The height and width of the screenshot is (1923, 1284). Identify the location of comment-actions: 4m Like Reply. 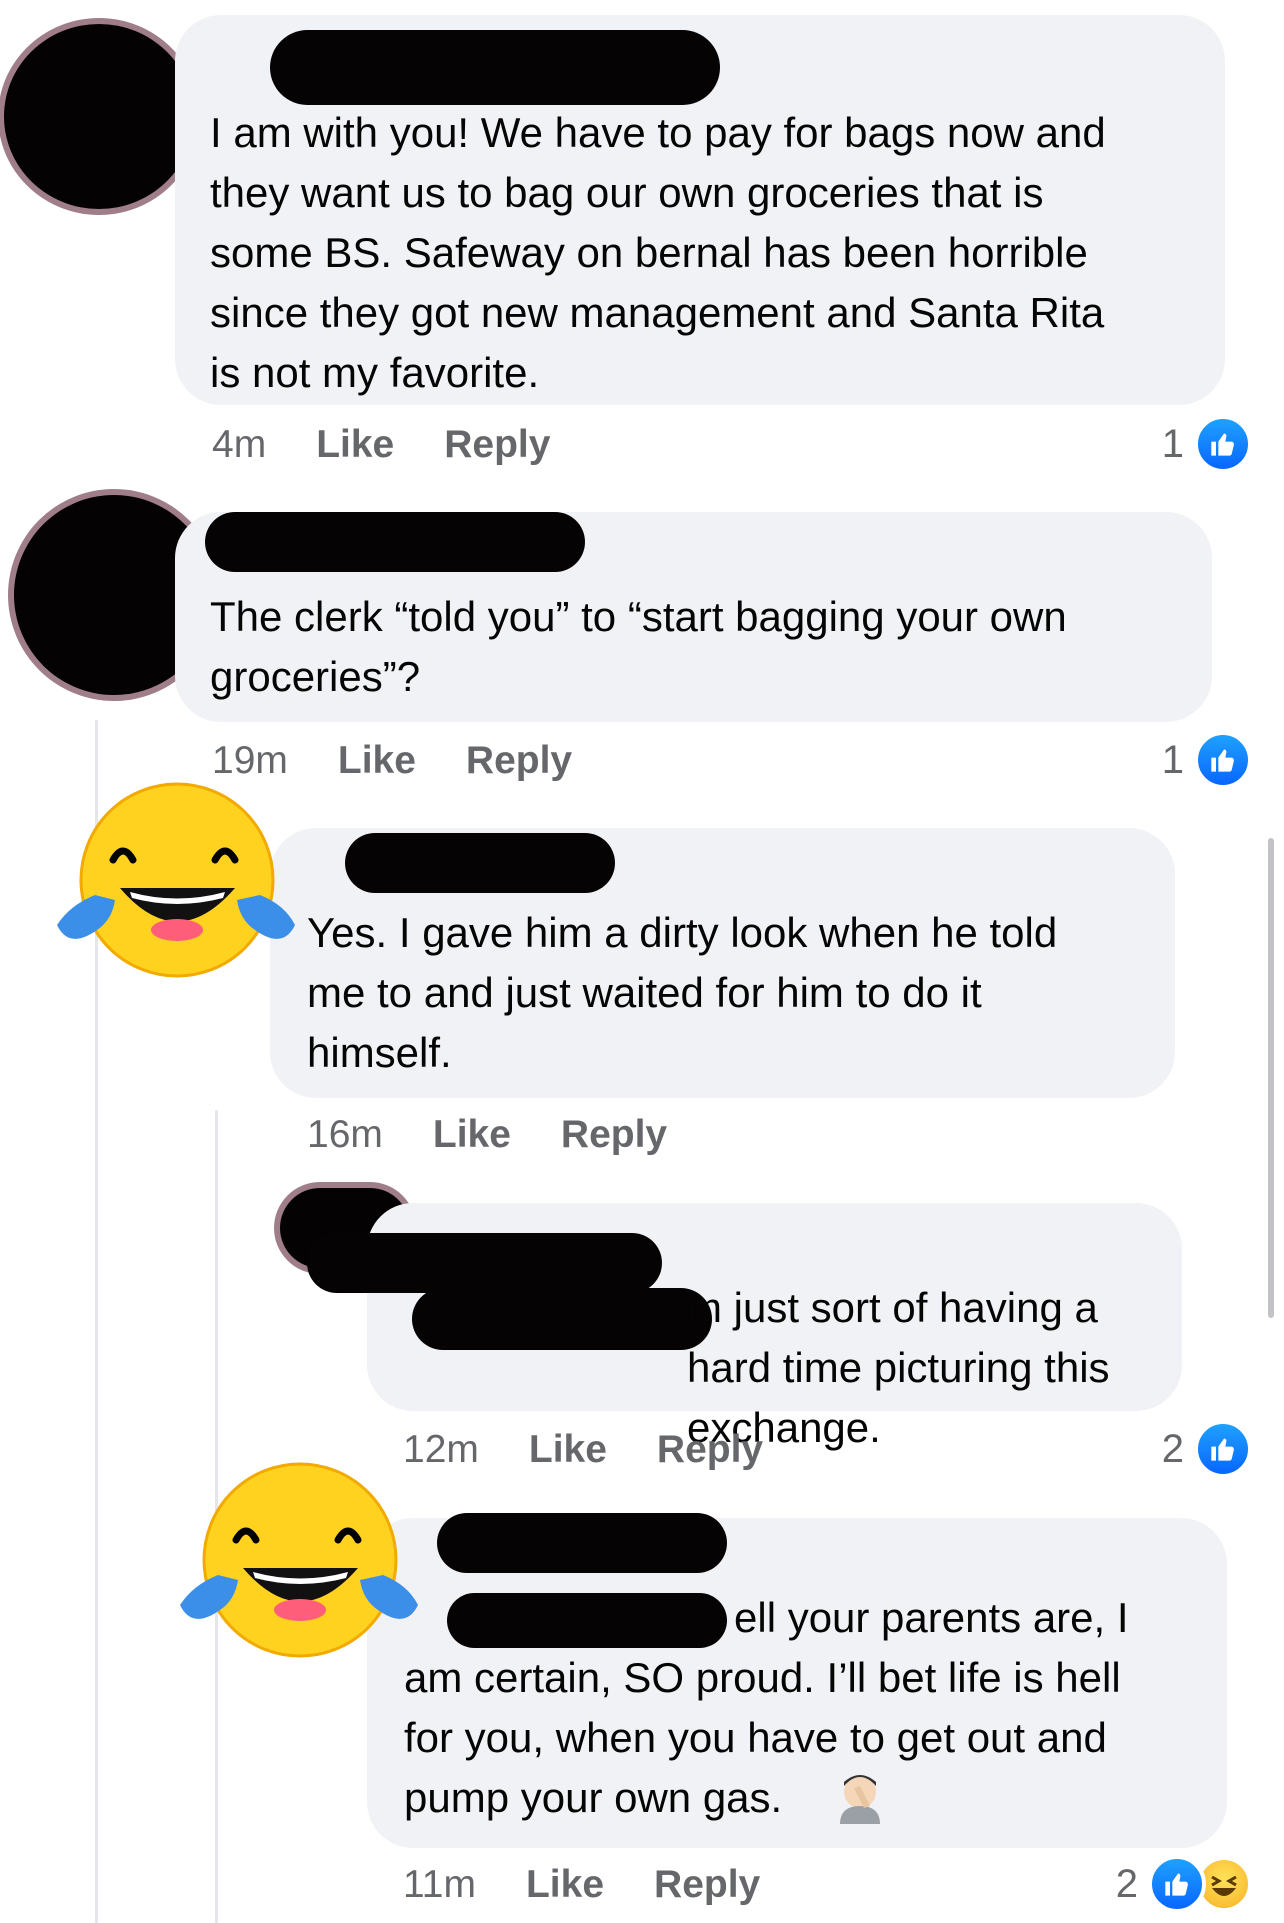
(381, 445).